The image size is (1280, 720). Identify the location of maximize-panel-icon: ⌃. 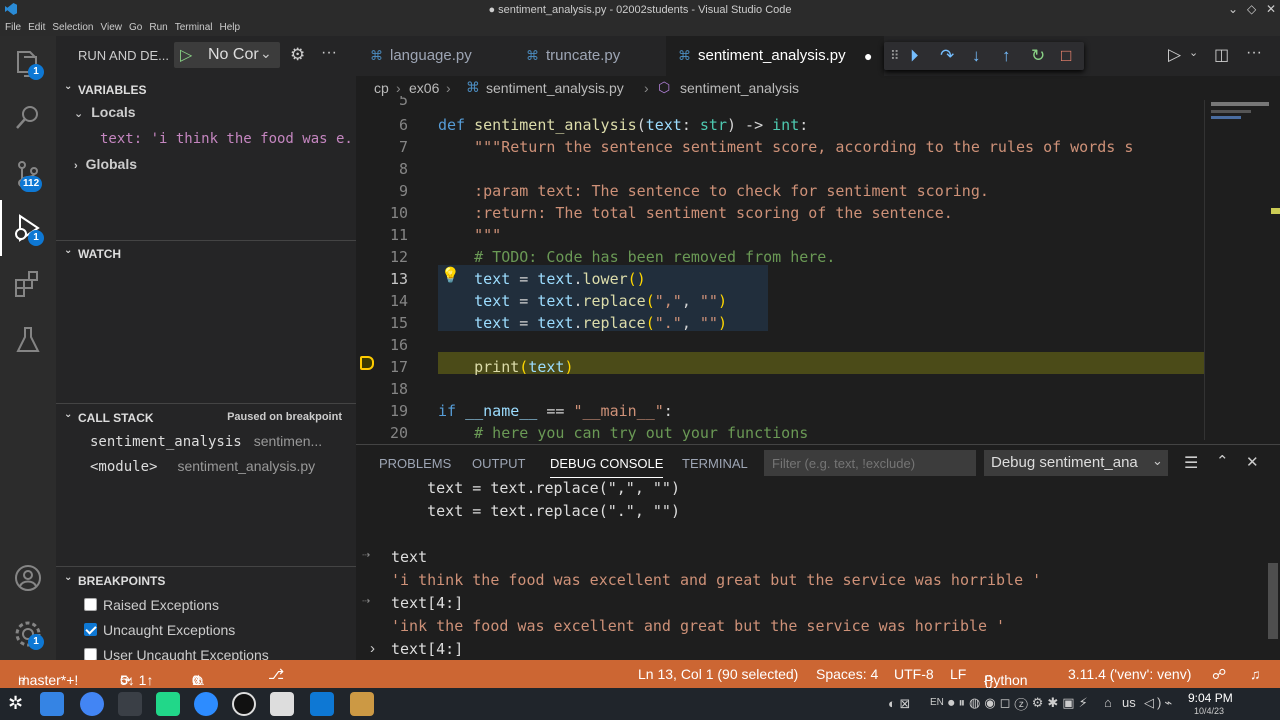
(1222, 461).